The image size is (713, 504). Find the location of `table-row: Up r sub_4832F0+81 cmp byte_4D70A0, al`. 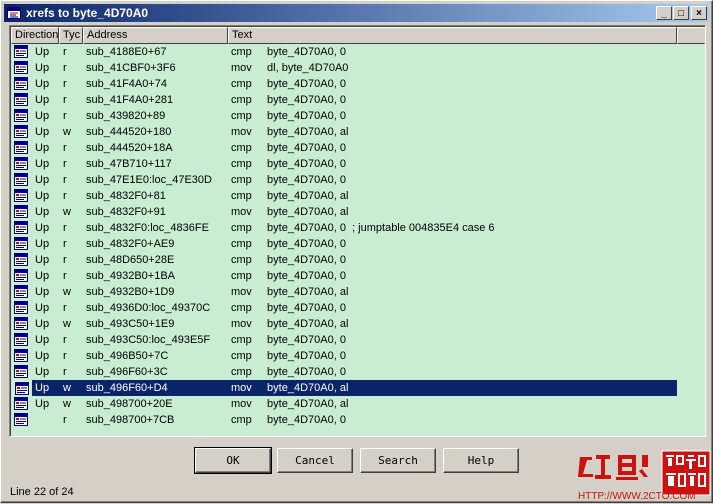

table-row: Up r sub_4832F0+81 cmp byte_4D70A0, al is located at coordinates (344, 196).